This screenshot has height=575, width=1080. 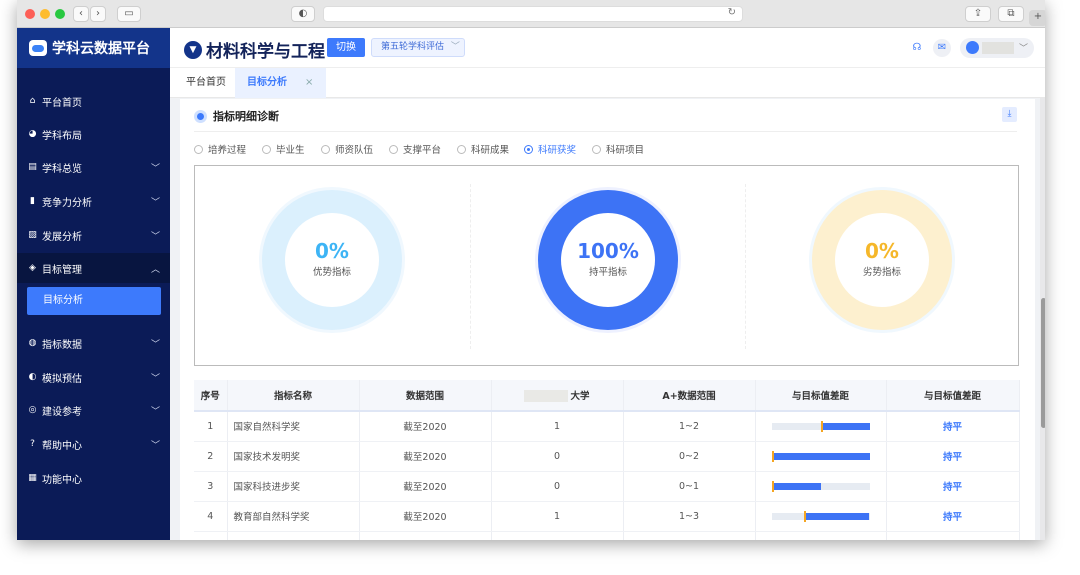 I want to click on chevron-down-icon: ﹀, so click(x=455, y=47).